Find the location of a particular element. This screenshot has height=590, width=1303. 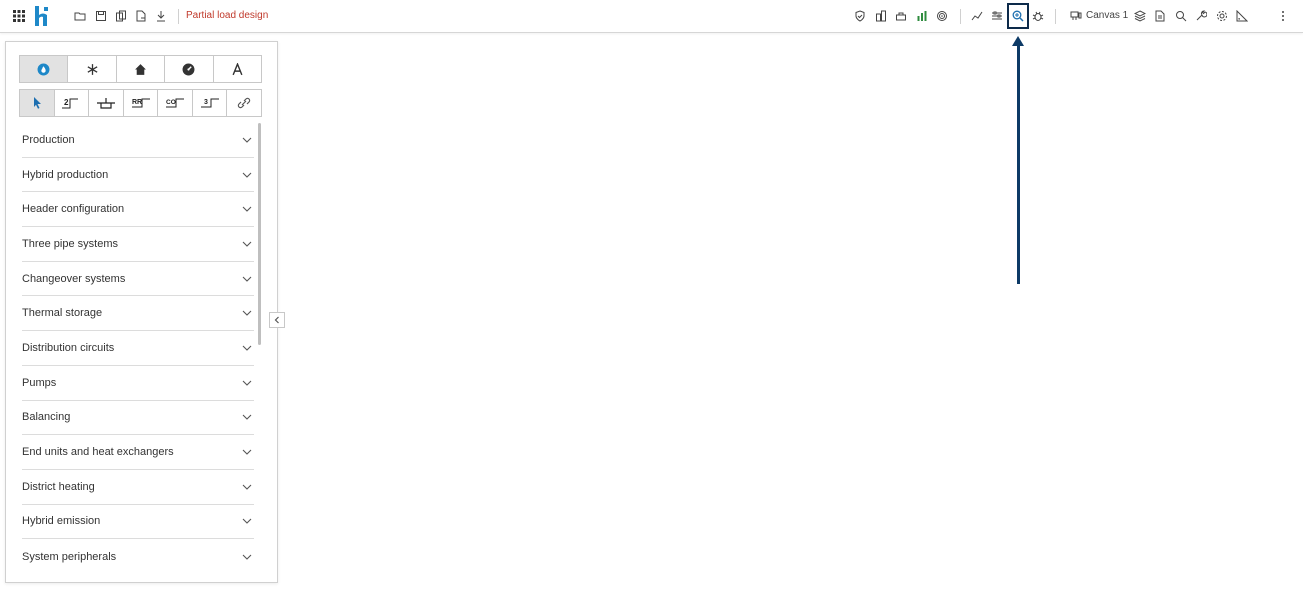

select-tool is located at coordinates (37, 103).